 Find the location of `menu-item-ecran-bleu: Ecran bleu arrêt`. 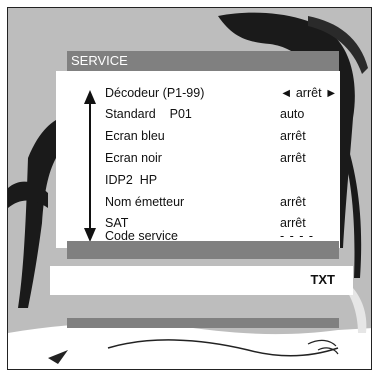

menu-item-ecran-bleu: Ecran bleu arrêt is located at coordinates (220, 136).